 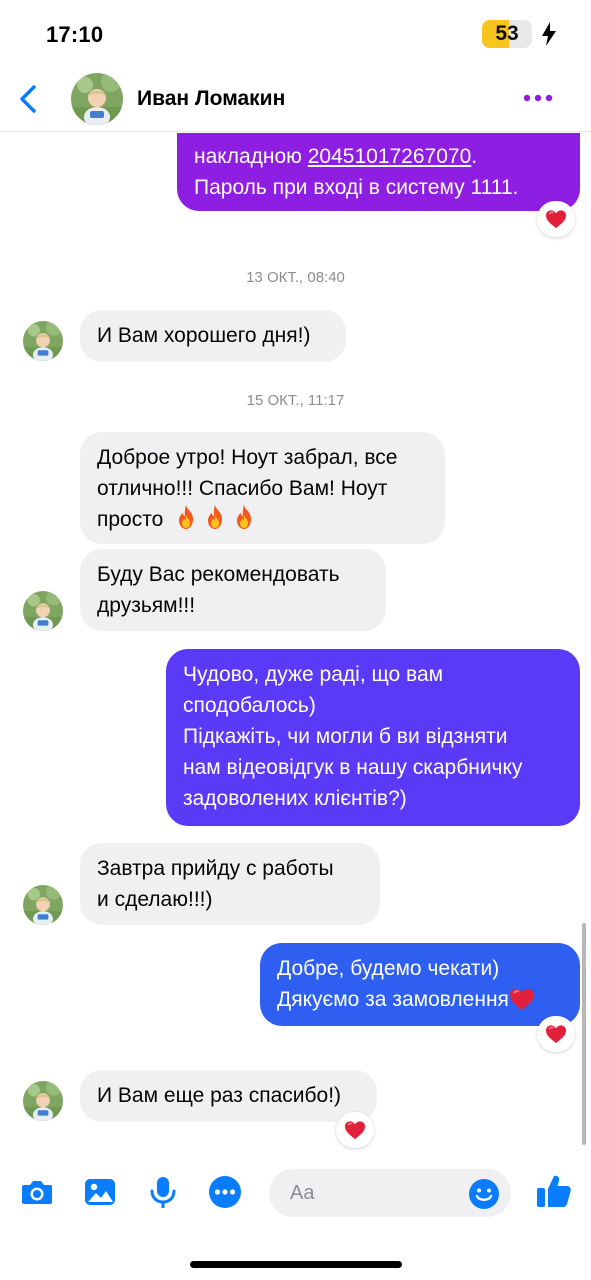 What do you see at coordinates (295, 33) in the screenshot?
I see `status-bar: 17:10 53` at bounding box center [295, 33].